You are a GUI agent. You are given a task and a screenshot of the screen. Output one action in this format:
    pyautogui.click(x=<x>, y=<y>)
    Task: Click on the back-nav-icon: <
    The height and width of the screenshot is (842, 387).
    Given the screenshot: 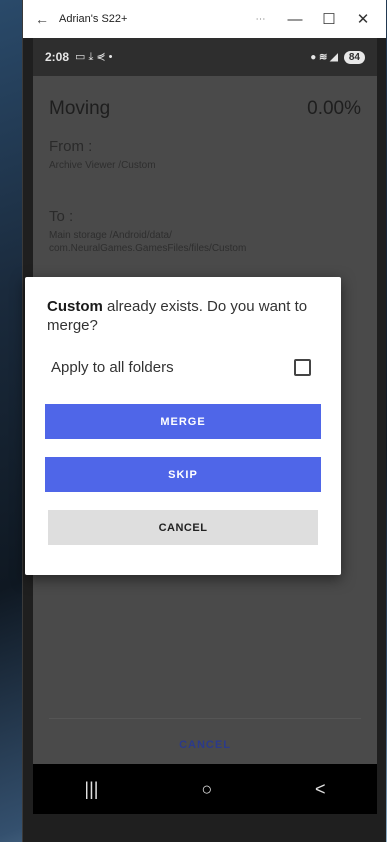 What is the action you would take?
    pyautogui.click(x=320, y=789)
    